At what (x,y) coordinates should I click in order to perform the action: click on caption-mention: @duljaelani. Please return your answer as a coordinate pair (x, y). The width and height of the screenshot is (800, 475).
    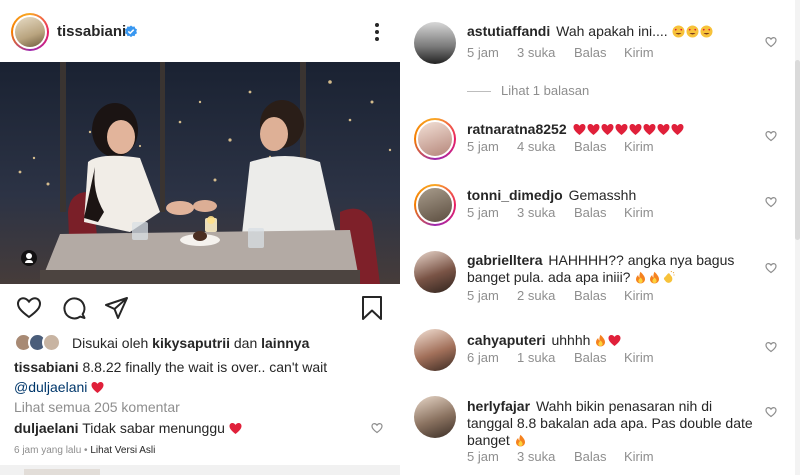
    Looking at the image, I should click on (50, 387).